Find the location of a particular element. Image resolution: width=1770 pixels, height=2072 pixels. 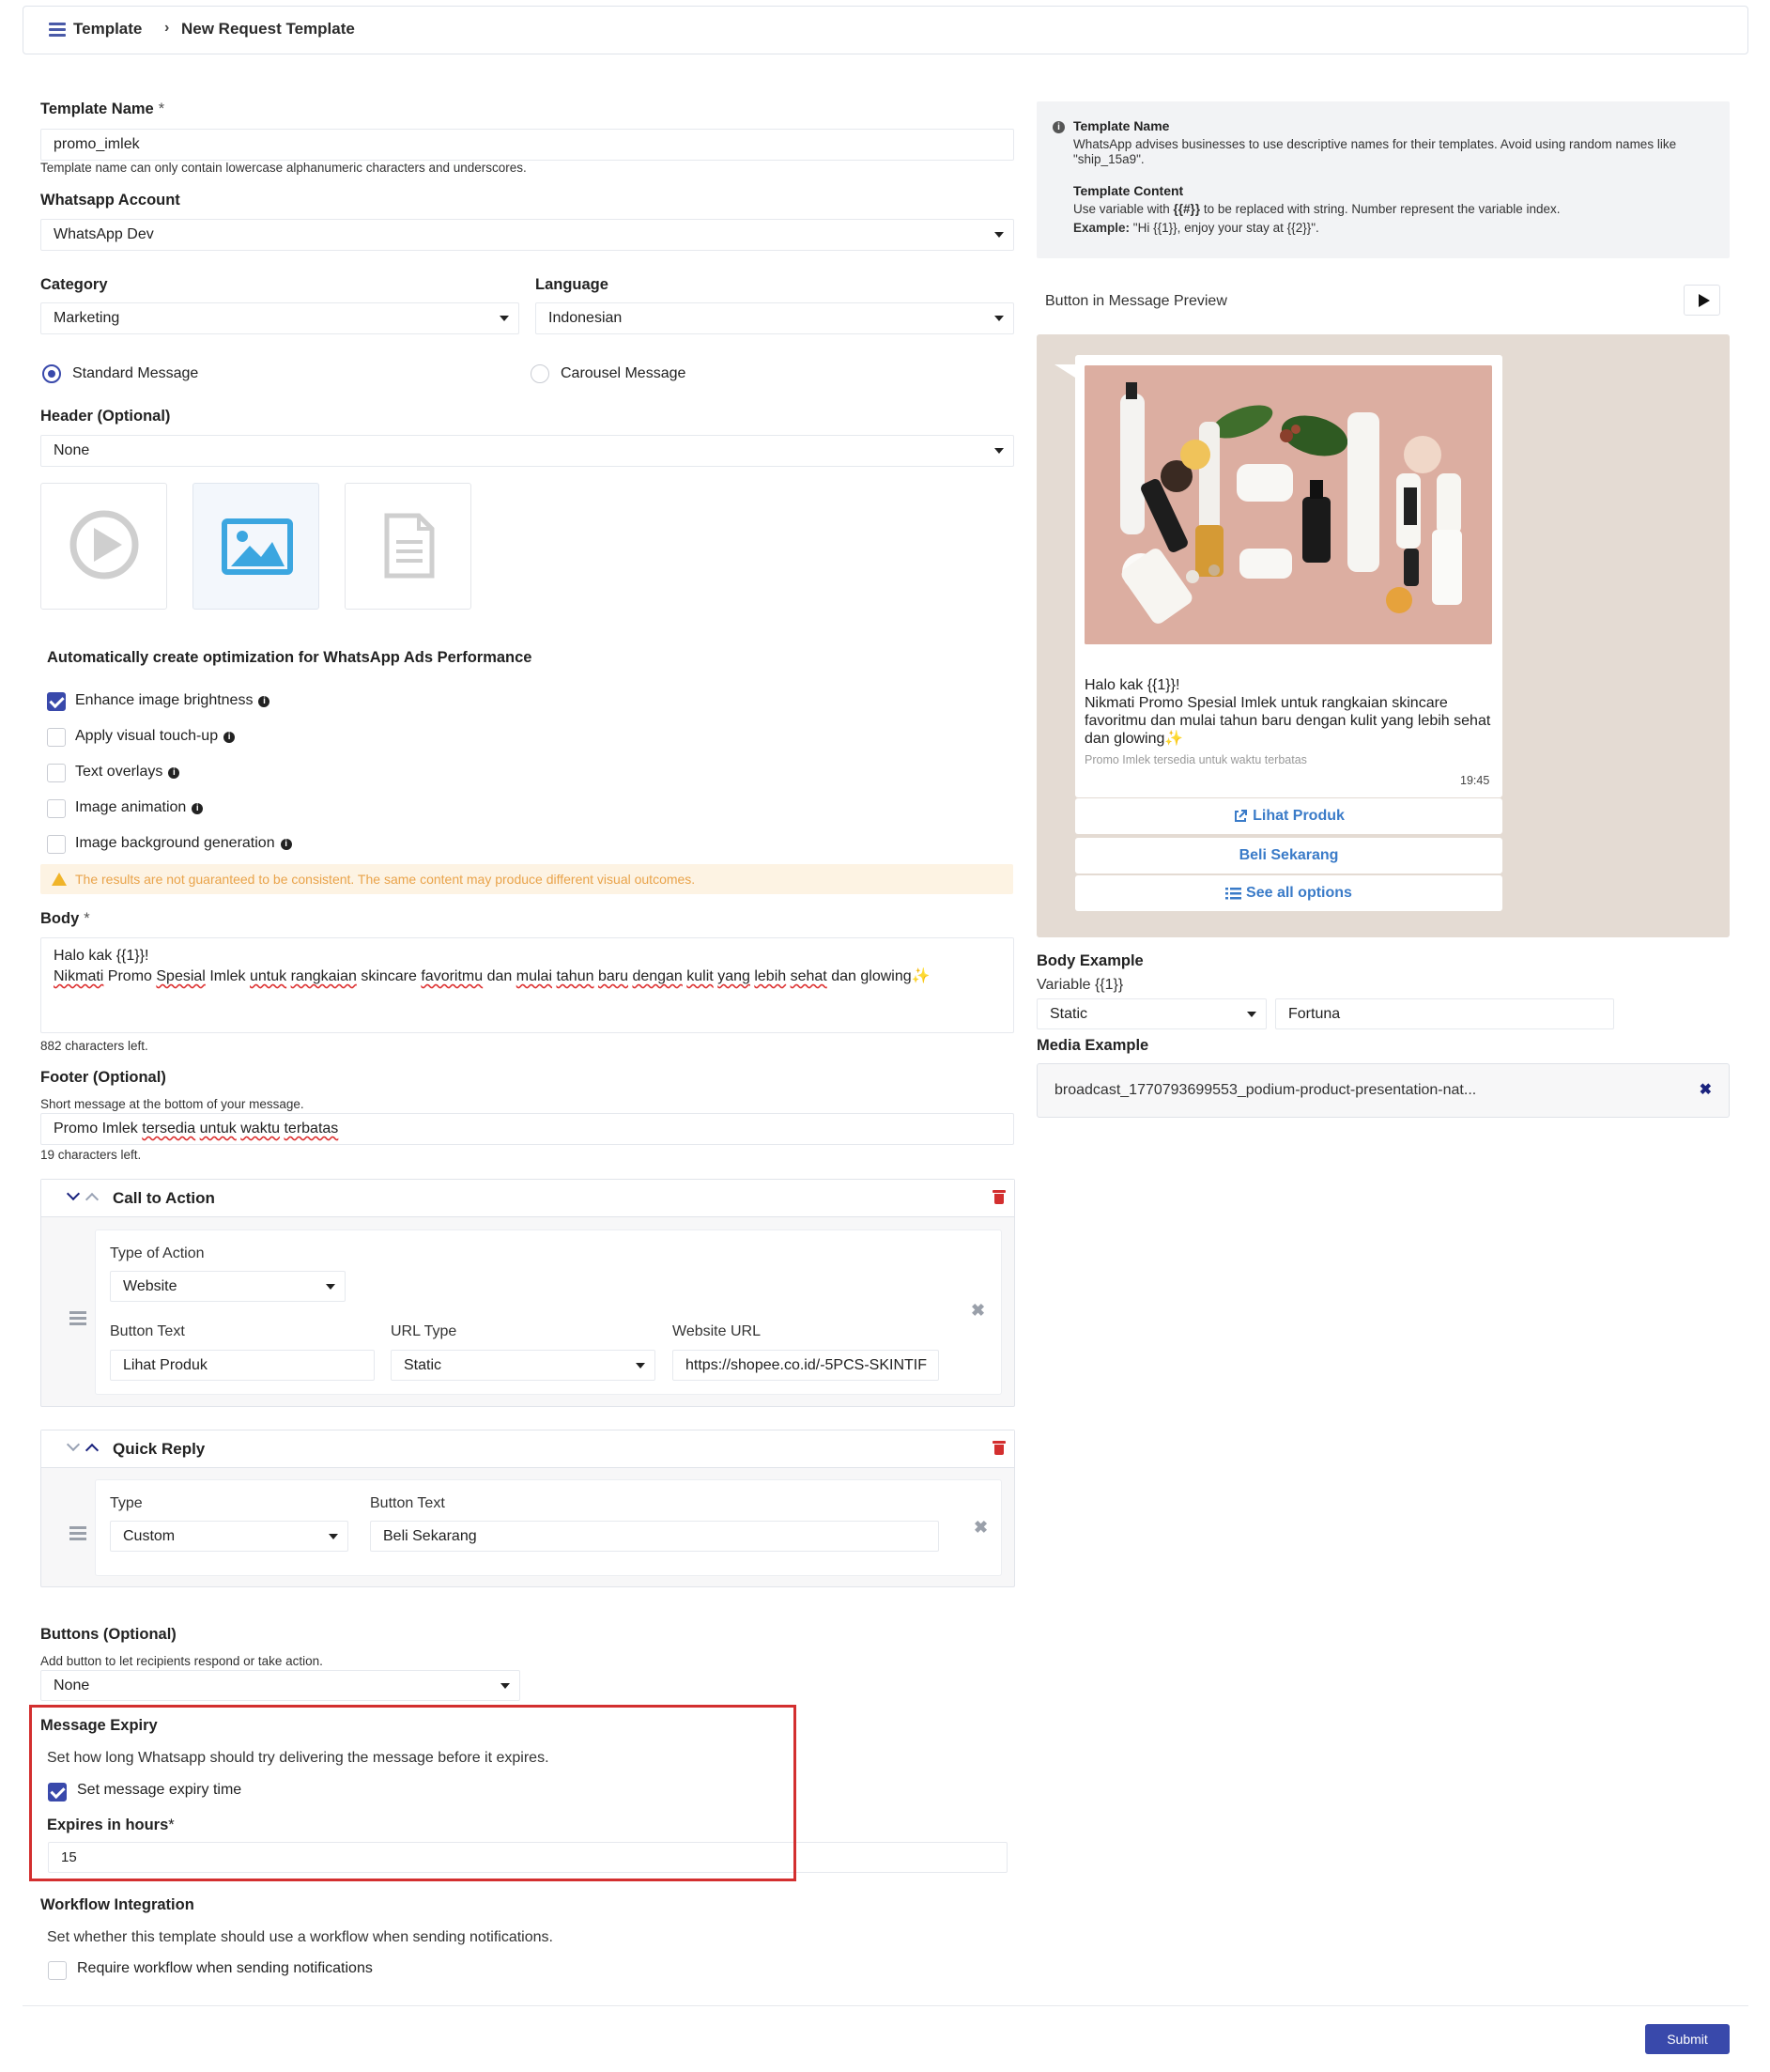

quick-reply-panel-header: Quick Reply is located at coordinates (527, 1449).